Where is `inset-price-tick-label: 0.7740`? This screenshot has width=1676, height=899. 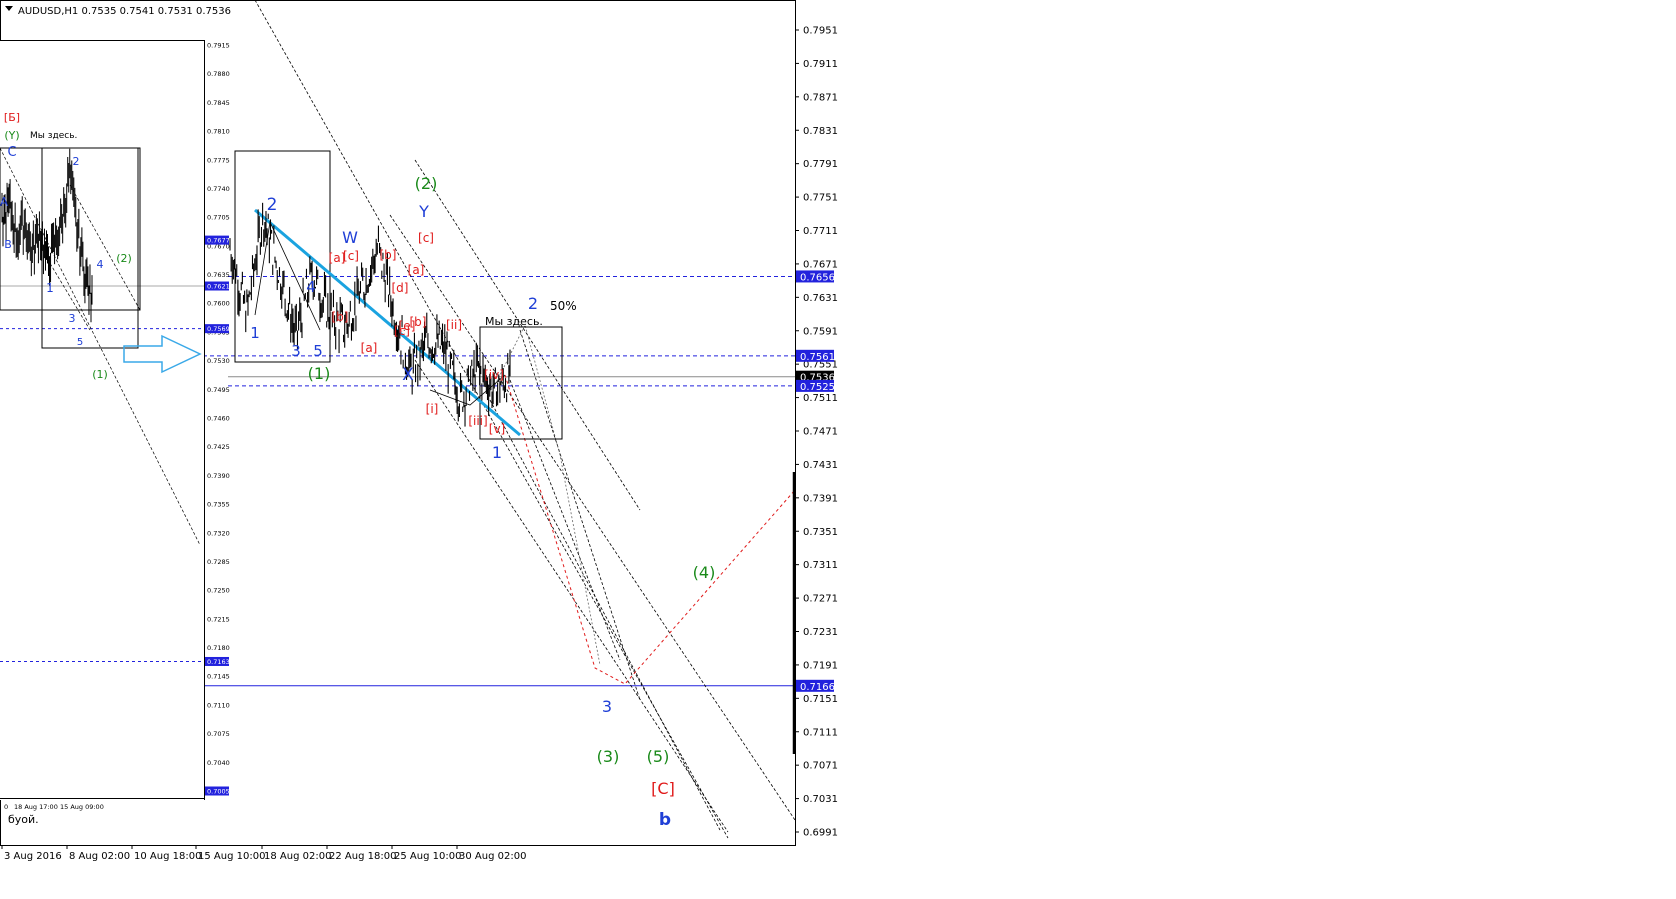 inset-price-tick-label: 0.7740 is located at coordinates (218, 189).